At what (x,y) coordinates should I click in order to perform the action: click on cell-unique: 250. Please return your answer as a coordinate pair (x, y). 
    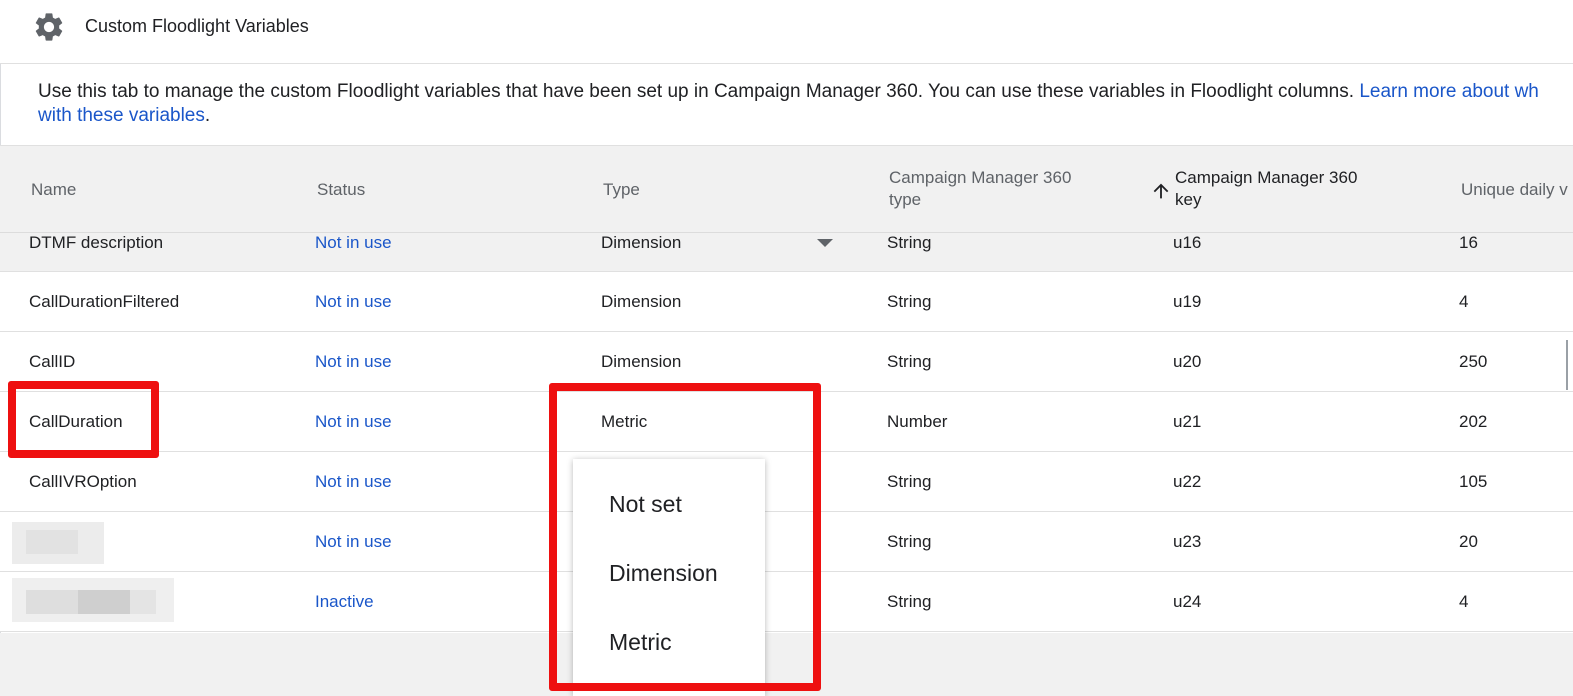
    Looking at the image, I should click on (1473, 361).